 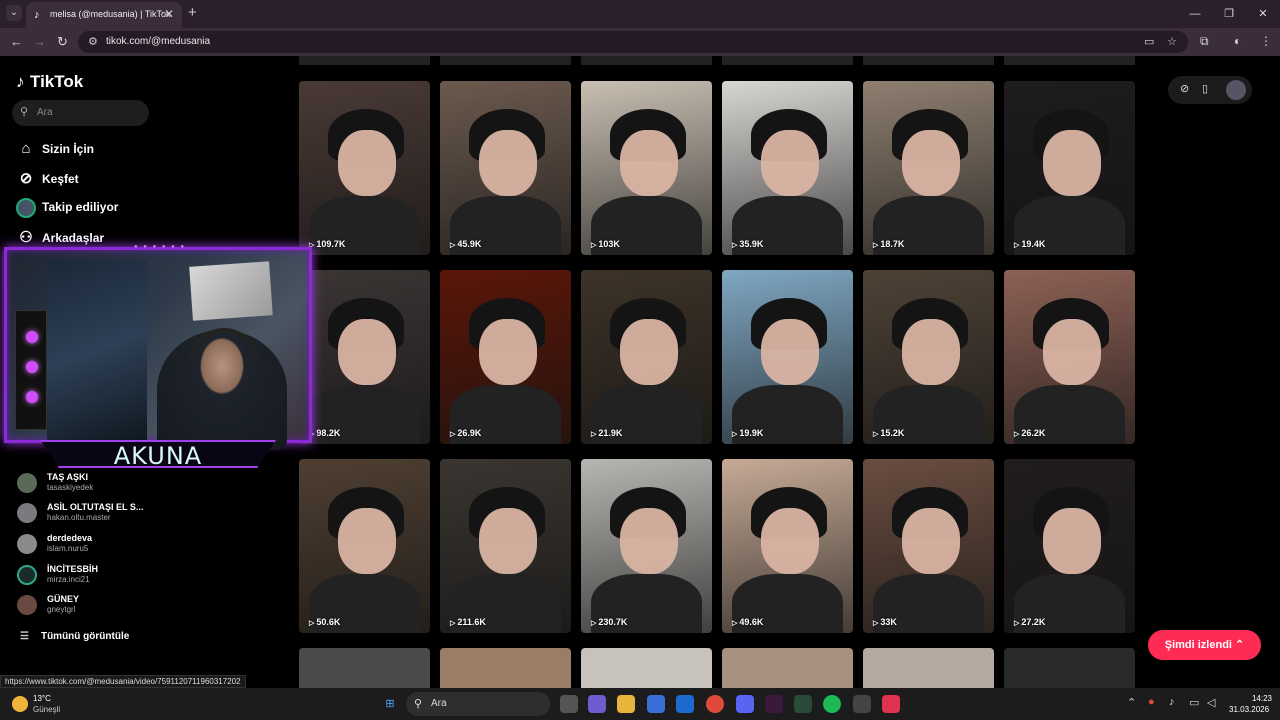 I want to click on video-thumbnail: ▷ 230.7K, so click(x=646, y=546).